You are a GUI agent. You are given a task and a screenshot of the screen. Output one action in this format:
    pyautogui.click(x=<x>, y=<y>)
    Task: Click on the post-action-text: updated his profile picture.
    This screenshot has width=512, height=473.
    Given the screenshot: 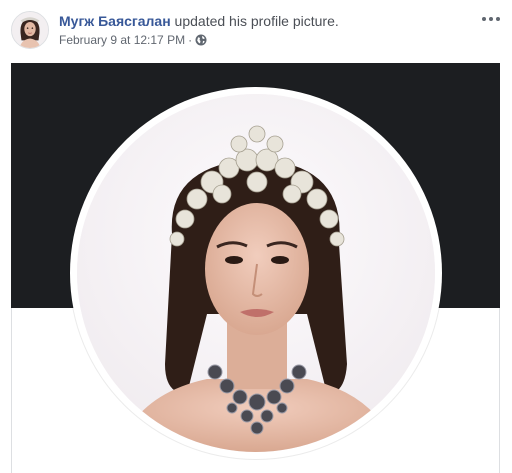 What is the action you would take?
    pyautogui.click(x=256, y=21)
    